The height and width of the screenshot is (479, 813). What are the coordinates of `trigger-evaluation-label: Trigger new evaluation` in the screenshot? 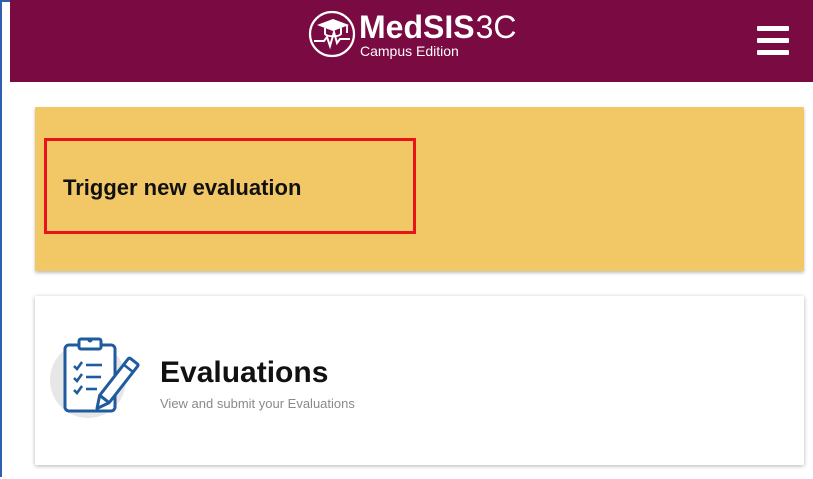 It's located at (182, 188).